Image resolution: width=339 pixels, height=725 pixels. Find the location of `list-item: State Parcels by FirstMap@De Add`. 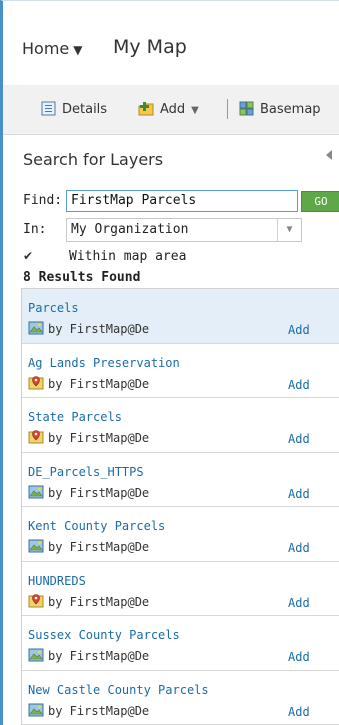

list-item: State Parcels by FirstMap@De Add is located at coordinates (180, 425).